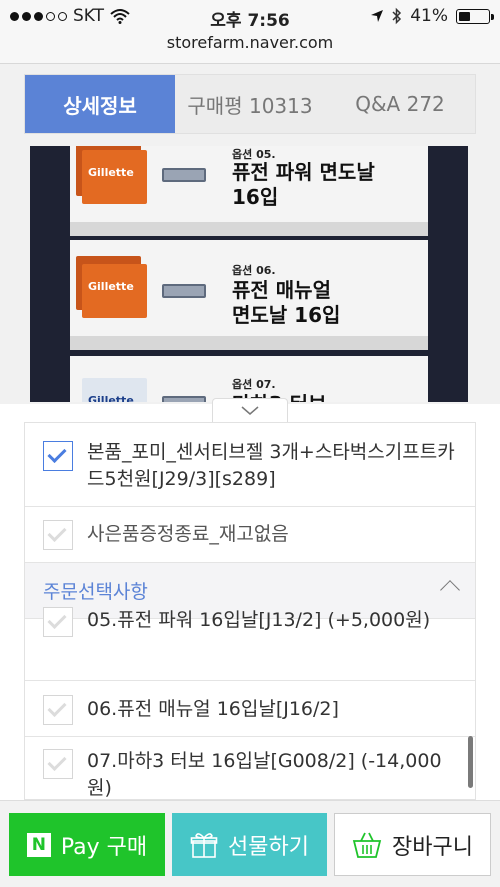  What do you see at coordinates (271, 465) in the screenshot?
I see `gift-option-label: 본품_포미_센서티브젤 3개+스타벅스기프트카드5천원[J29/3][s289]` at bounding box center [271, 465].